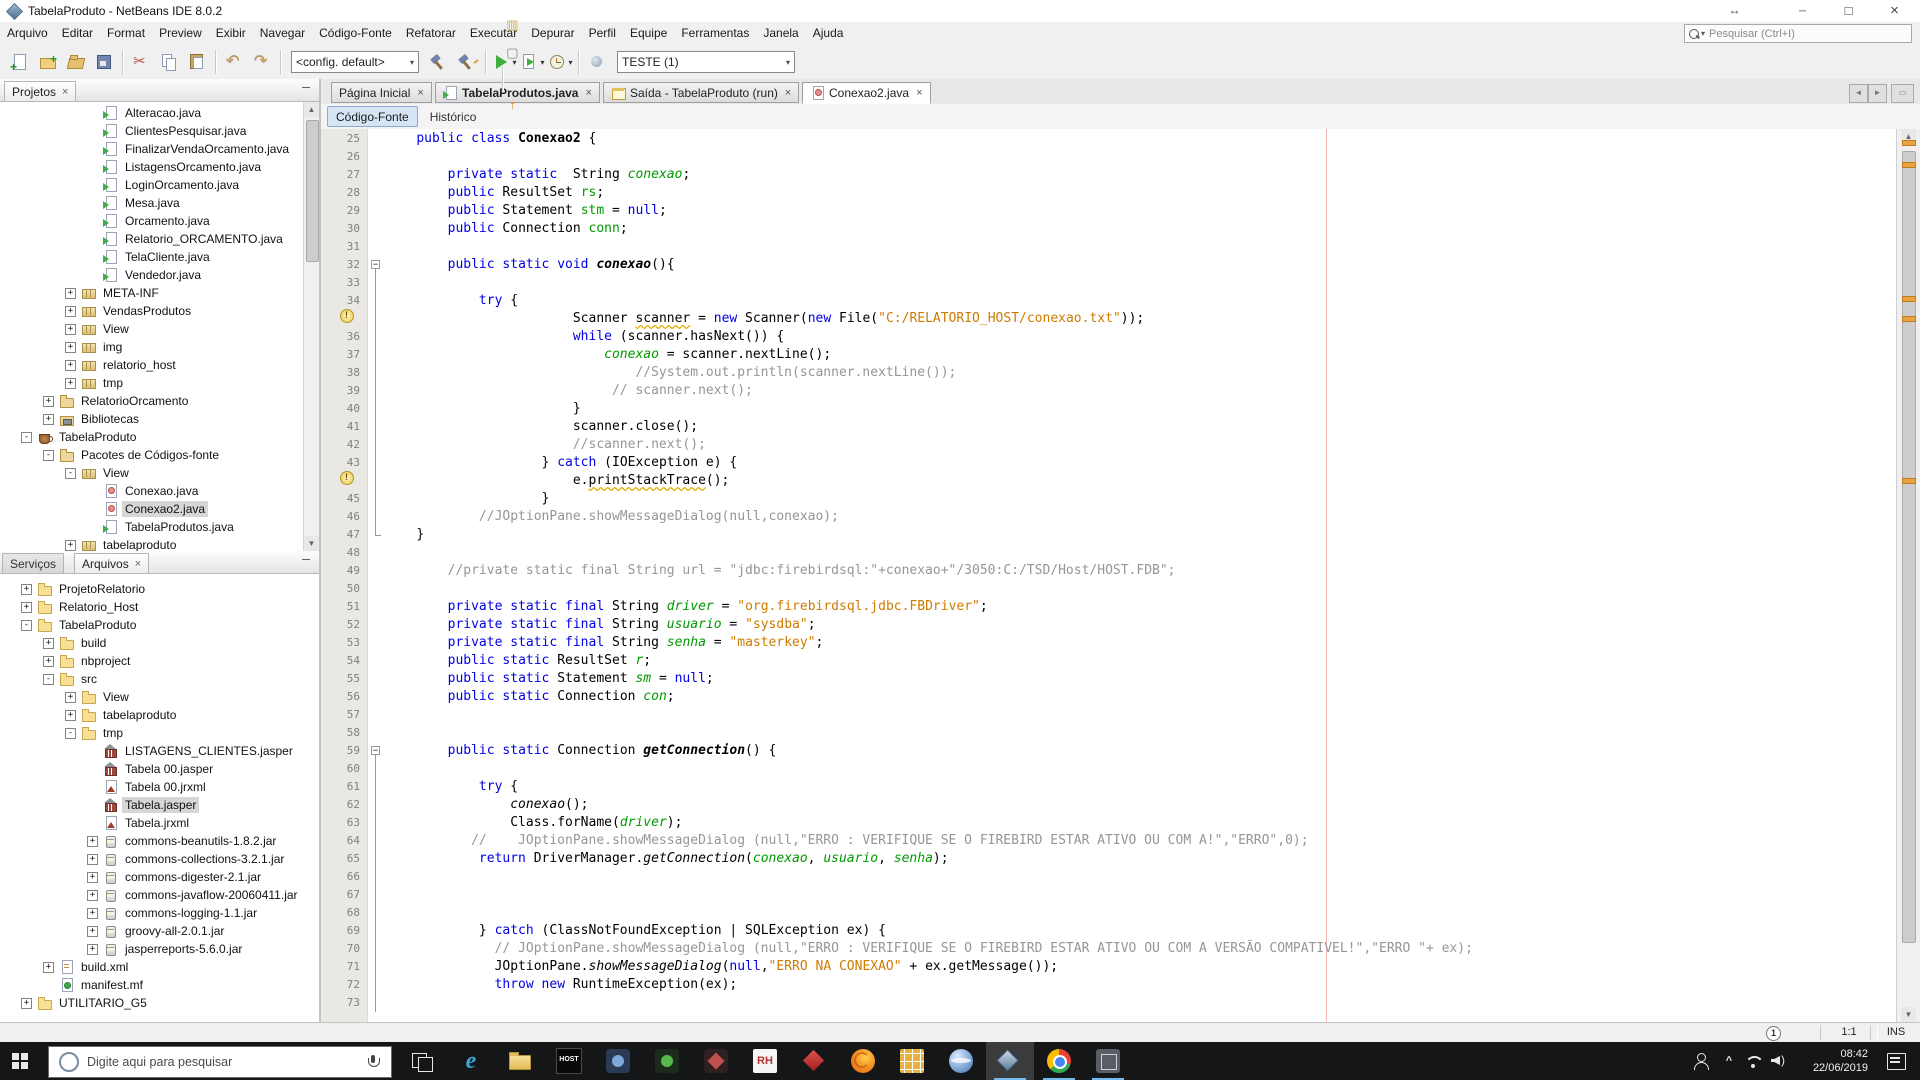 This screenshot has width=1920, height=1080. Describe the element at coordinates (1010, 1061) in the screenshot. I see `taskbar-netbeans-button` at that location.